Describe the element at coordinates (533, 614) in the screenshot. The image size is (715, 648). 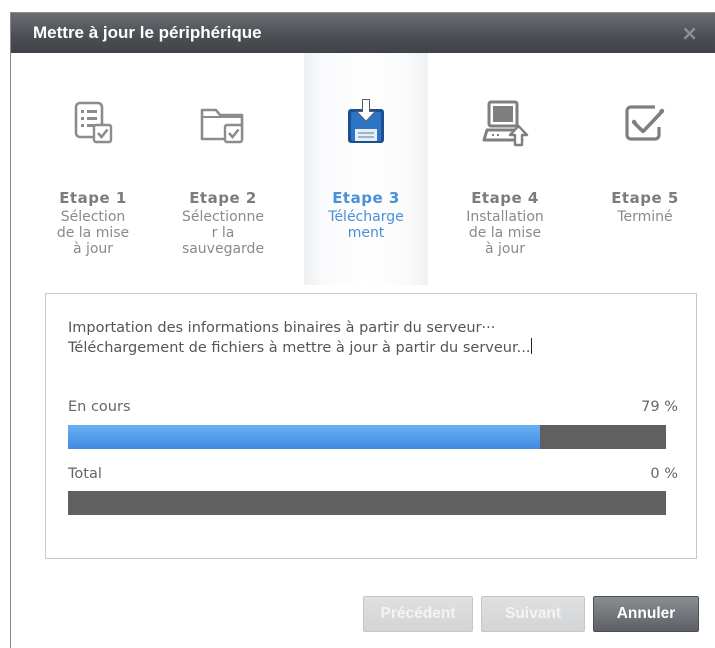
I see `next-button: Suivant` at that location.